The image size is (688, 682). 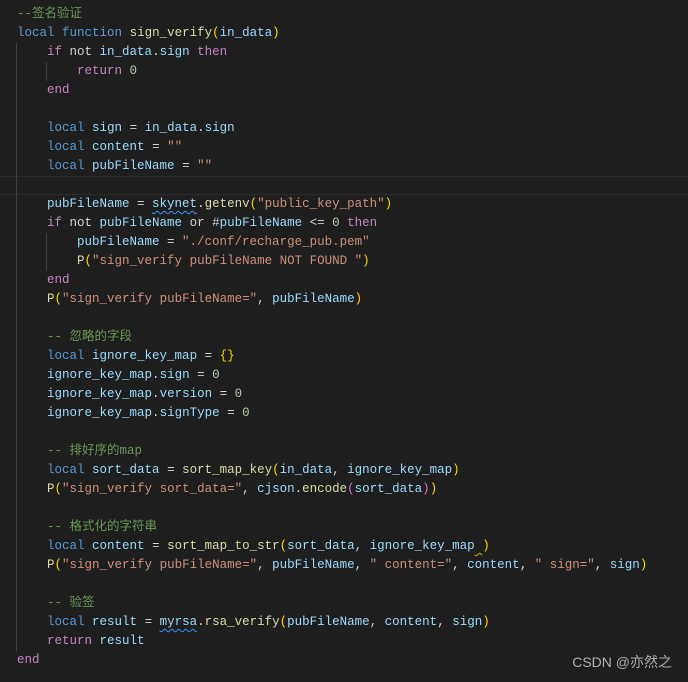 What do you see at coordinates (344, 261) in the screenshot?
I see `code-line: P("sign_verify pubFileName NOT FOUND ")` at bounding box center [344, 261].